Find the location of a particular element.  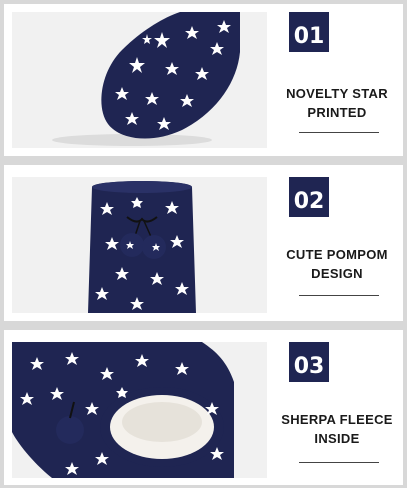

caption-line-2: DESIGN is located at coordinates (337, 273).